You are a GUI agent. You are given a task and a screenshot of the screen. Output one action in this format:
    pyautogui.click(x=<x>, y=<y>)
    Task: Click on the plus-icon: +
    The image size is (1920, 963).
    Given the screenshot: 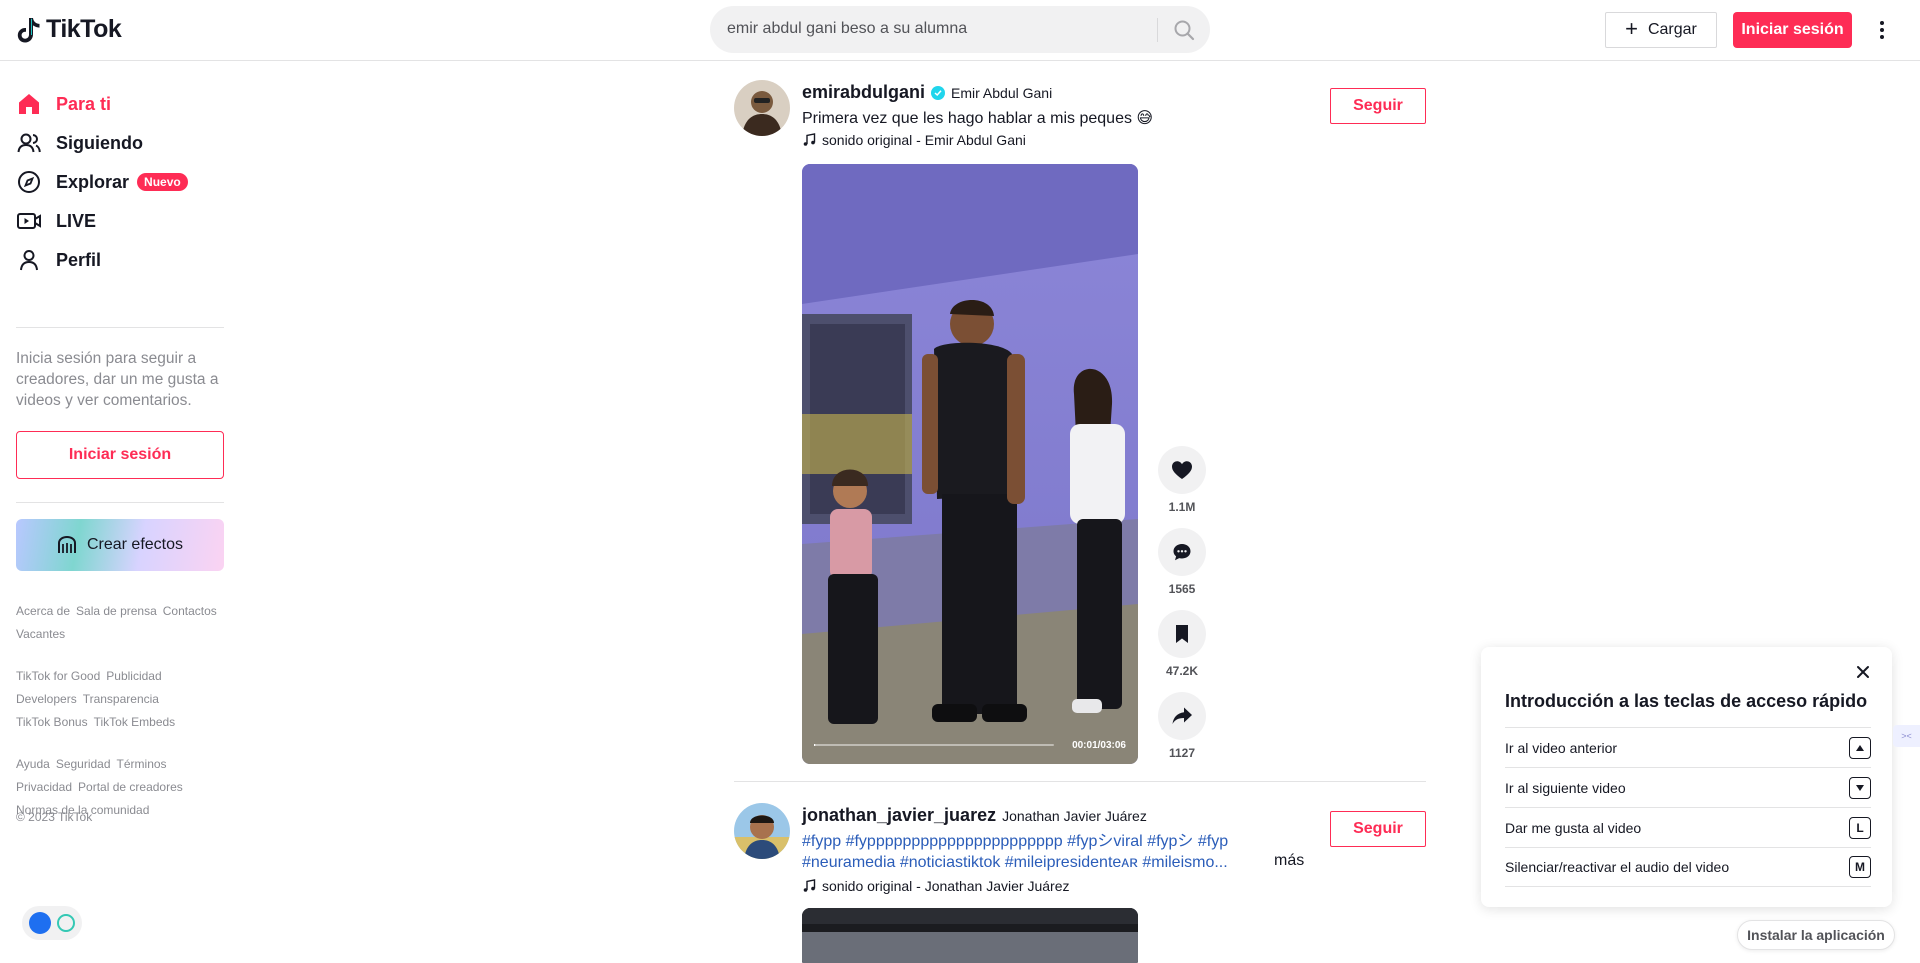 What is the action you would take?
    pyautogui.click(x=1631, y=28)
    